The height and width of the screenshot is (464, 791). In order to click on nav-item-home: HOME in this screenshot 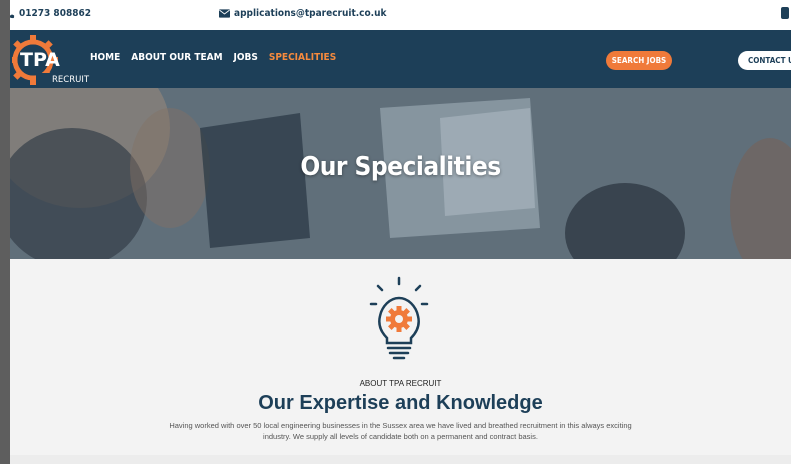, I will do `click(105, 57)`.